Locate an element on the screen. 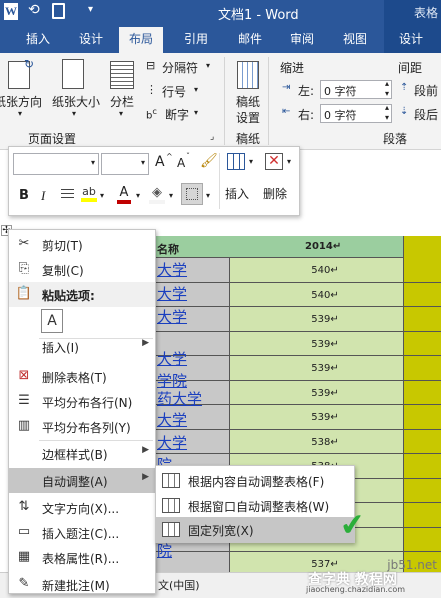  status-language: 文(中国) is located at coordinates (179, 585).